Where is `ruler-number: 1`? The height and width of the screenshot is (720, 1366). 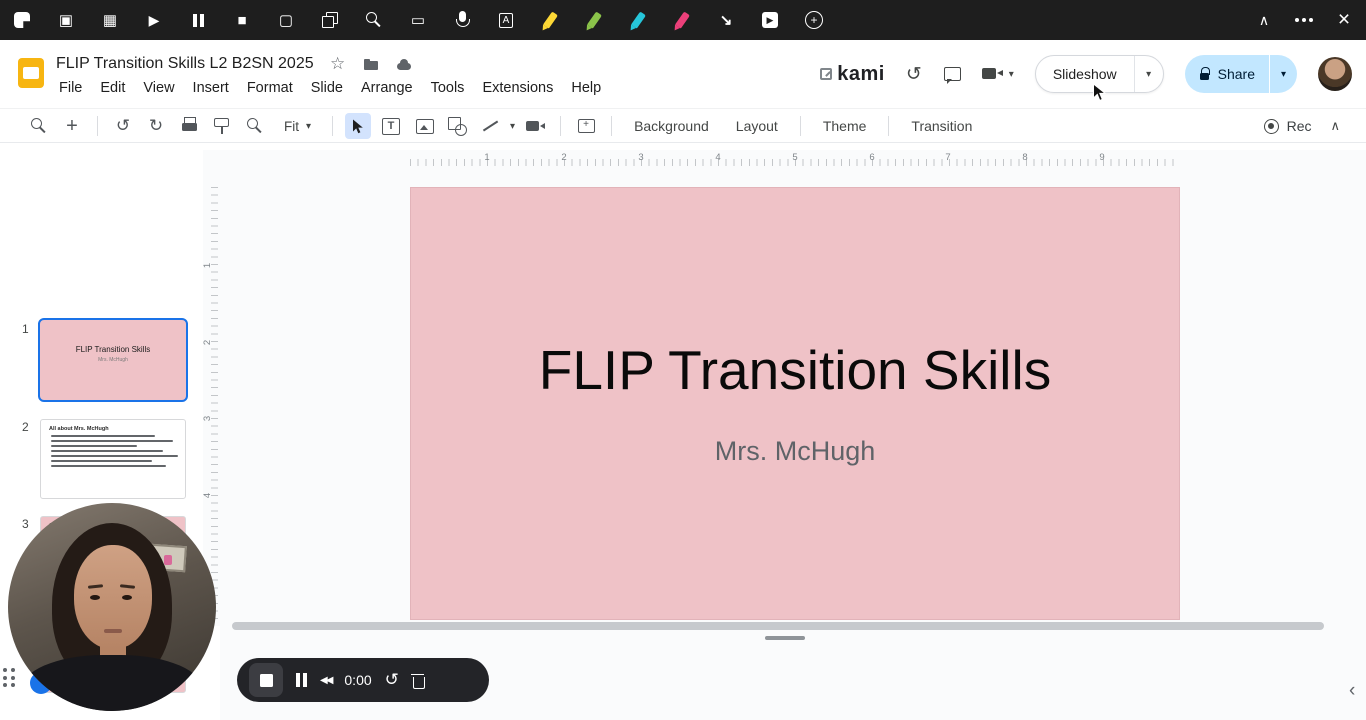 ruler-number: 1 is located at coordinates (487, 157).